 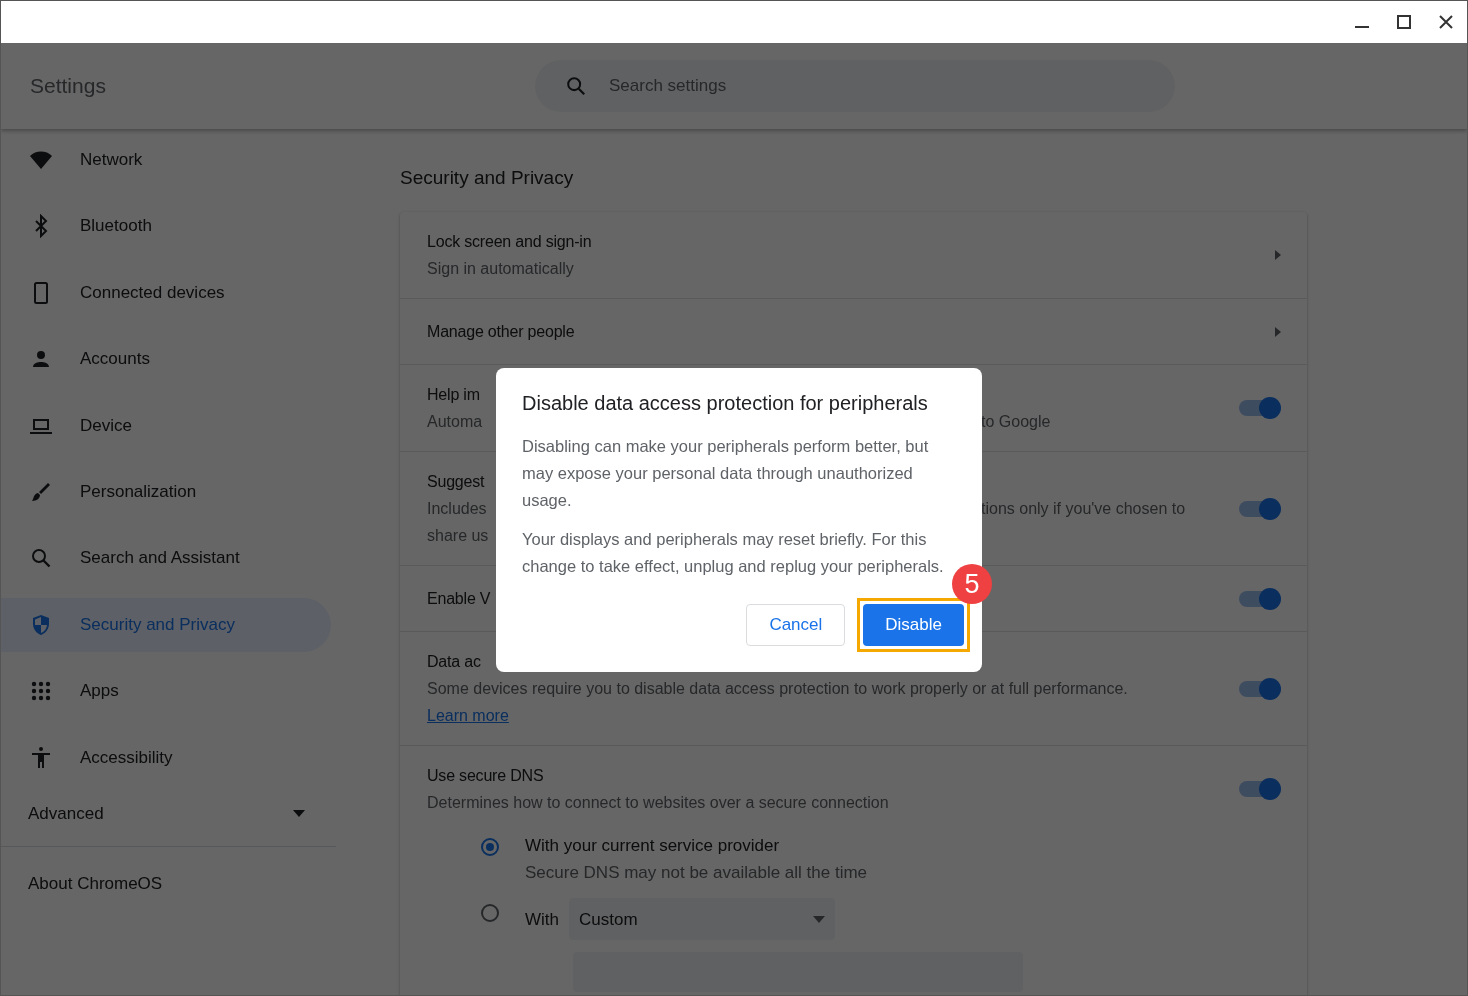 I want to click on cancel-button: Cancel, so click(x=796, y=625).